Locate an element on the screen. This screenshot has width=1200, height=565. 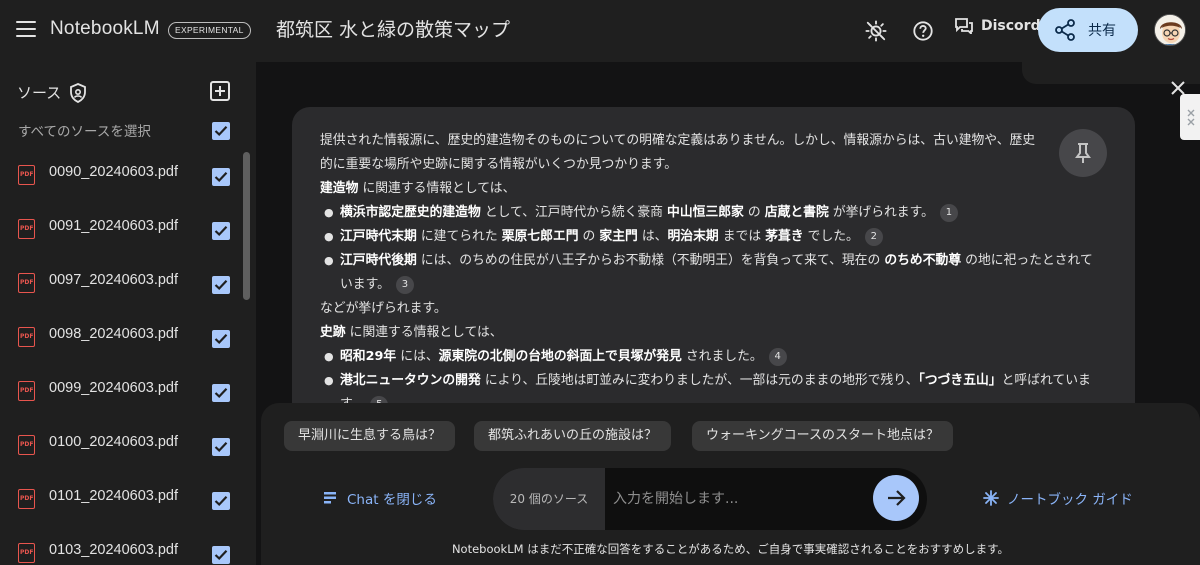
select-all-row: すべてのソースを選択 is located at coordinates (128, 132).